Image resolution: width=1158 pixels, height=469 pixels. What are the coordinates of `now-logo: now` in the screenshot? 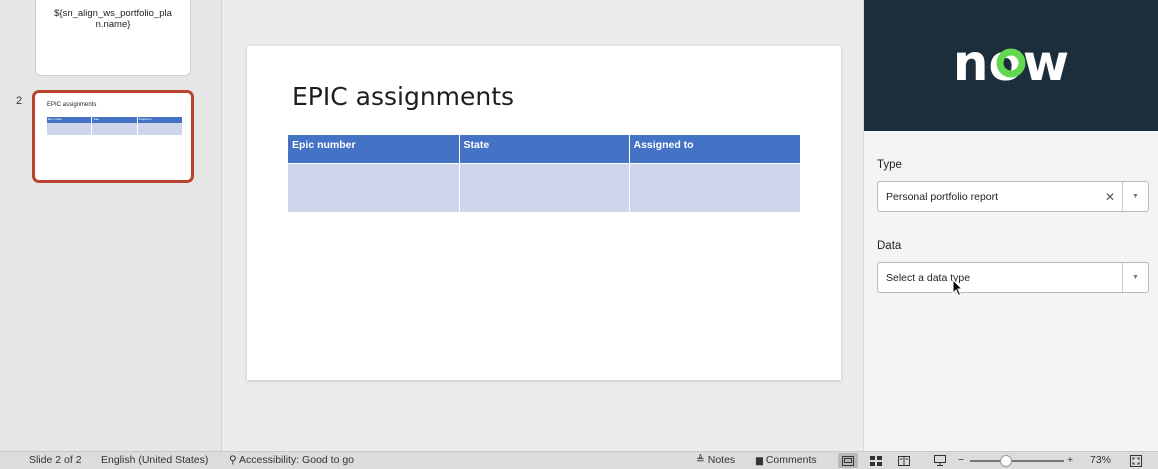 It's located at (1011, 62).